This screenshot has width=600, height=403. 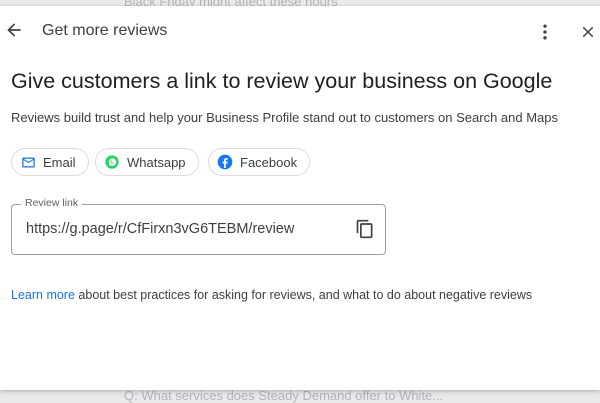 I want to click on review-link-label: Review link, so click(x=52, y=203).